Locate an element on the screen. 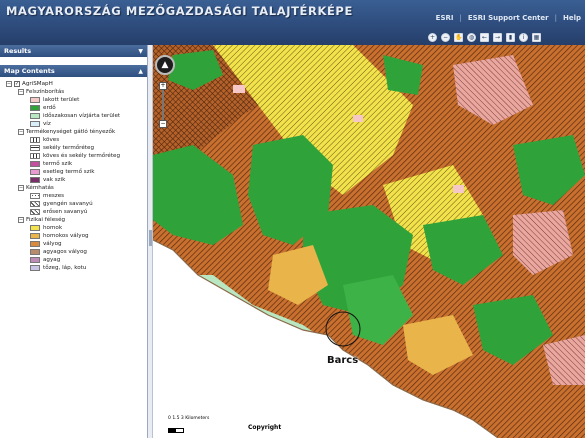 This screenshot has height=438, width=585. legend-label: agyag is located at coordinates (52, 260).